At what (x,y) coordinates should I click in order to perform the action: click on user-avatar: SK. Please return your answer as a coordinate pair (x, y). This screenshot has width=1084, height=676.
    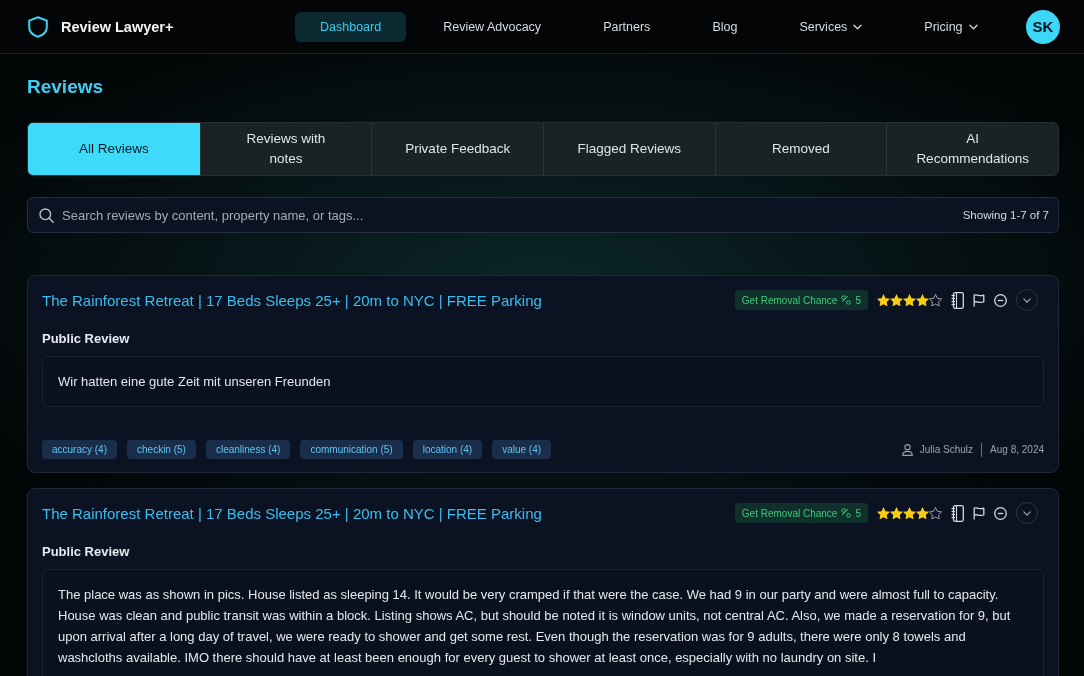
    Looking at the image, I should click on (1043, 26).